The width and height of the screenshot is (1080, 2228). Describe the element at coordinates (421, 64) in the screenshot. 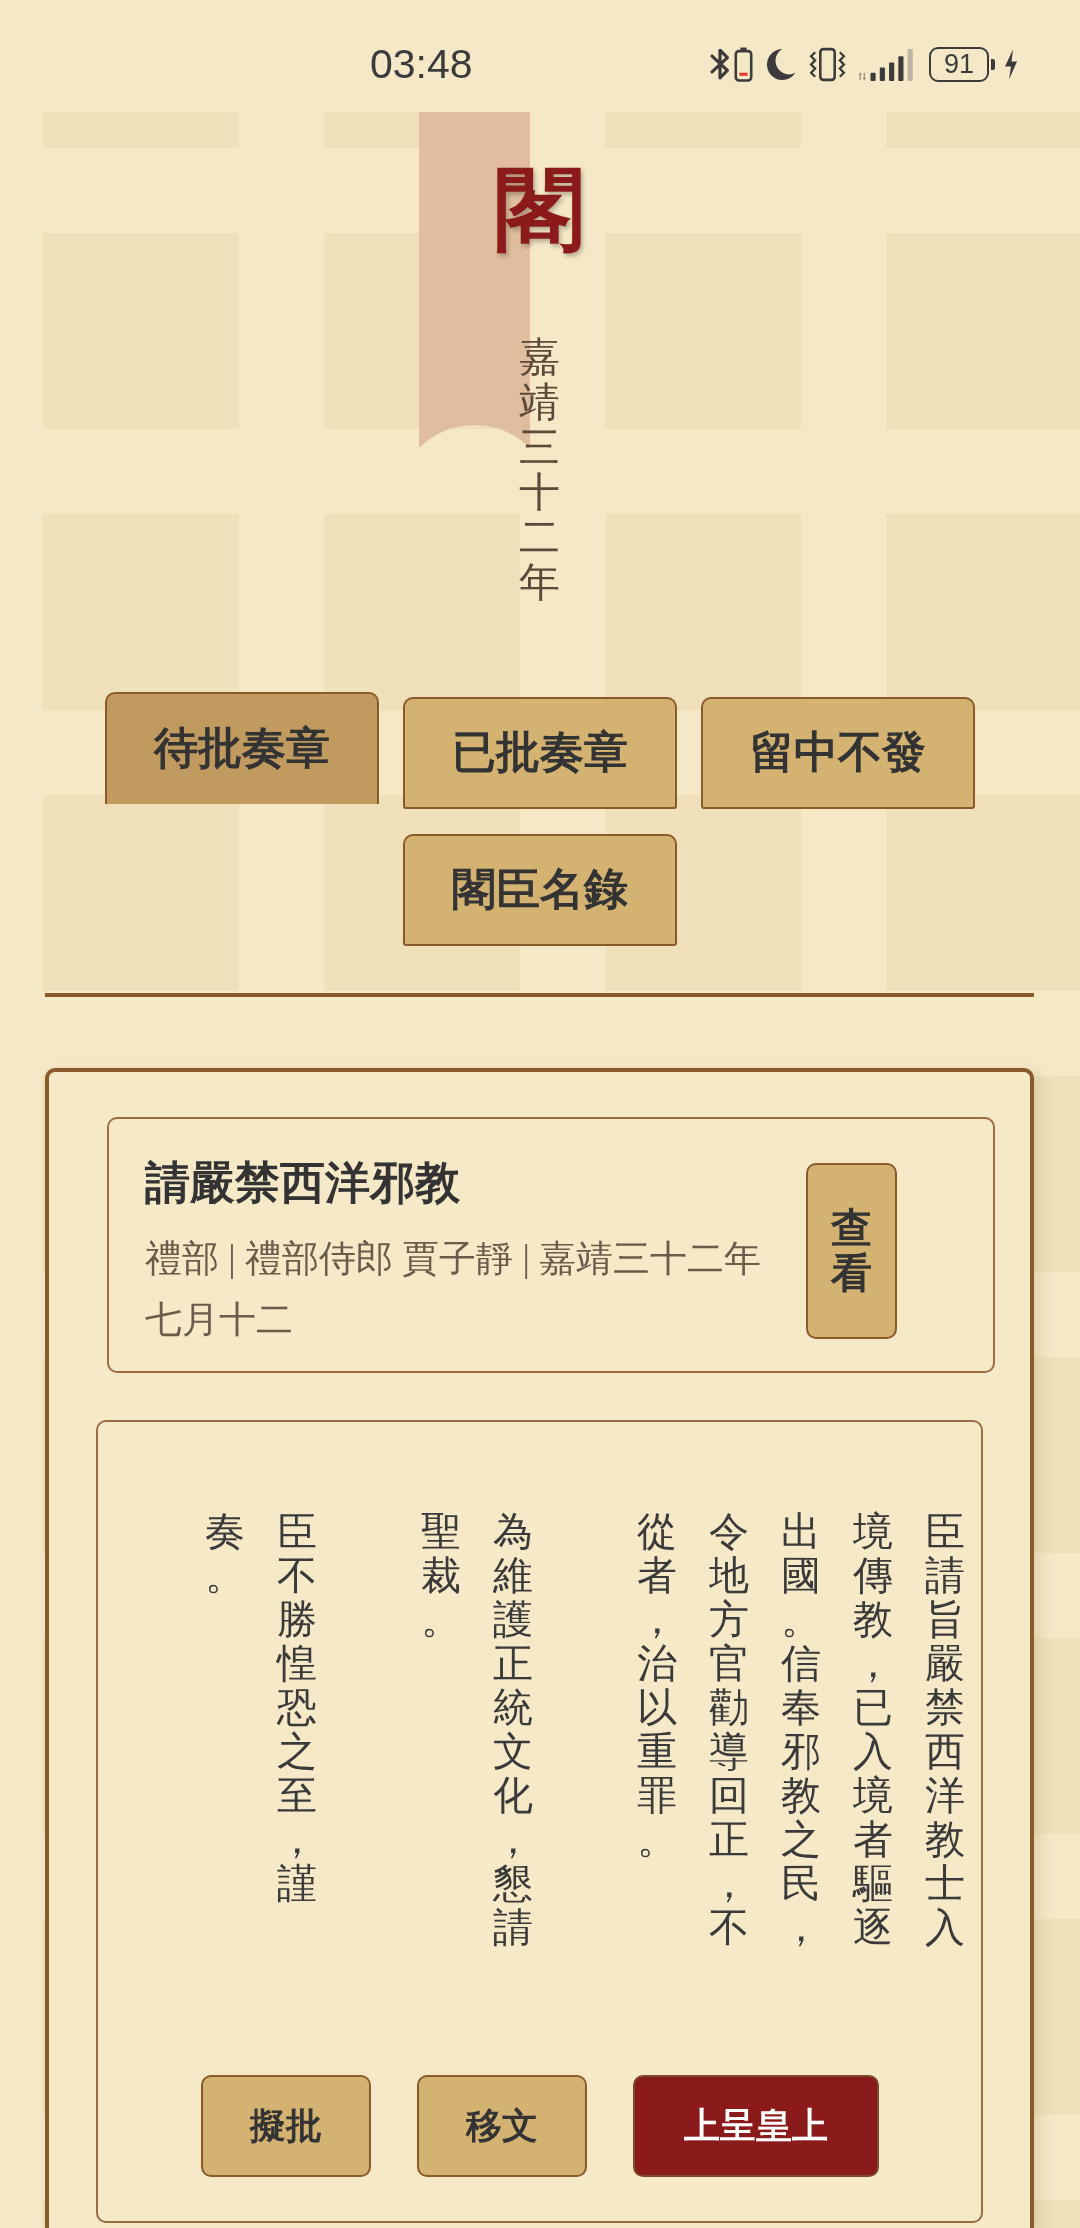

I see `status-time: 03:48` at that location.